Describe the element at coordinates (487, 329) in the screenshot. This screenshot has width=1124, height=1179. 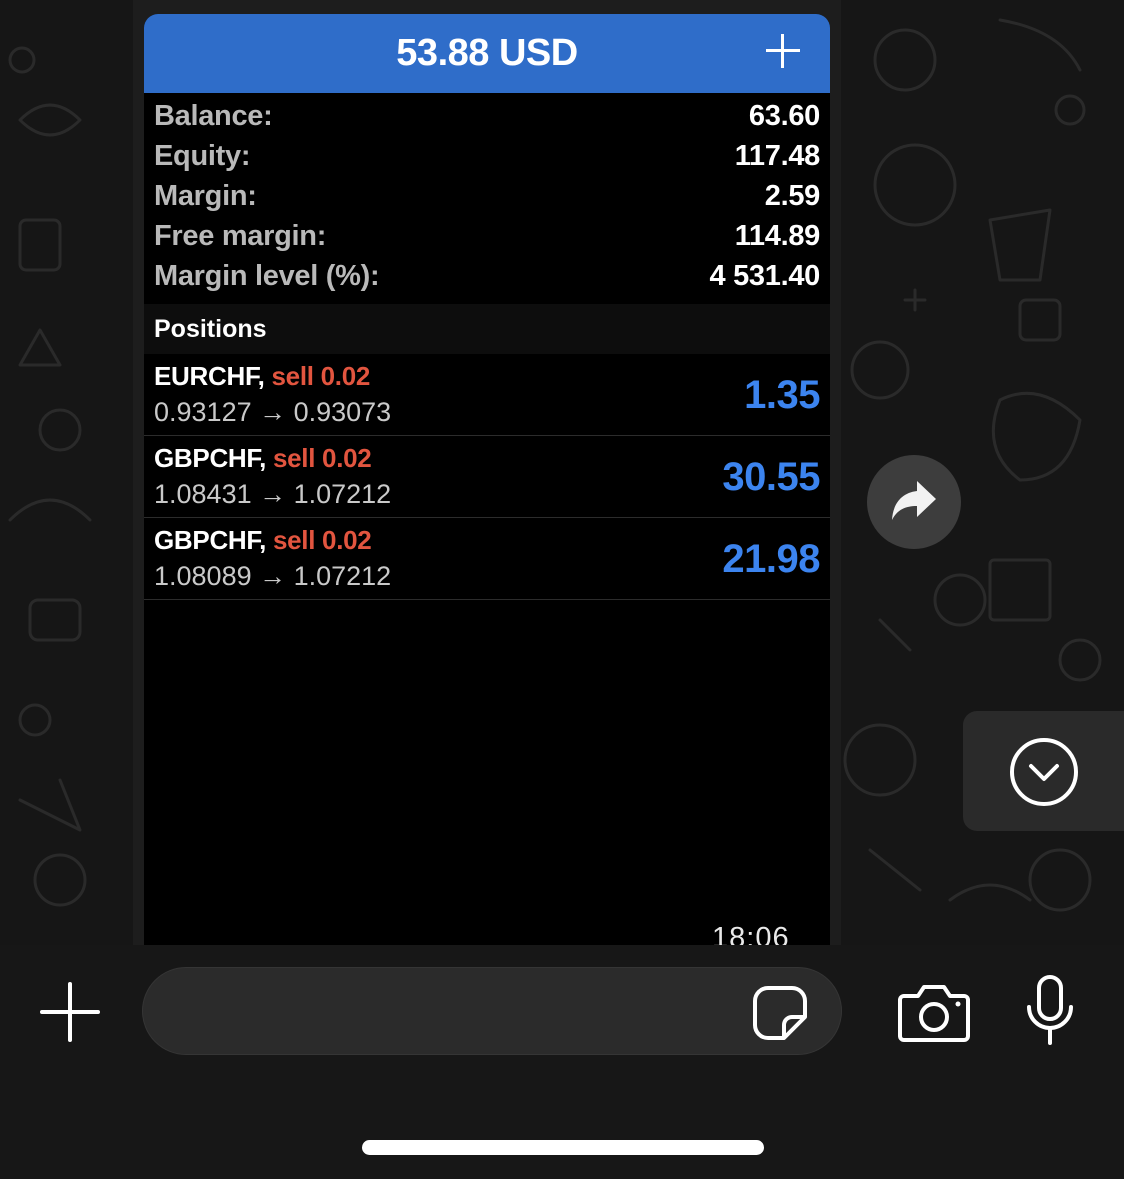
I see `positions-section-header: Positions` at that location.